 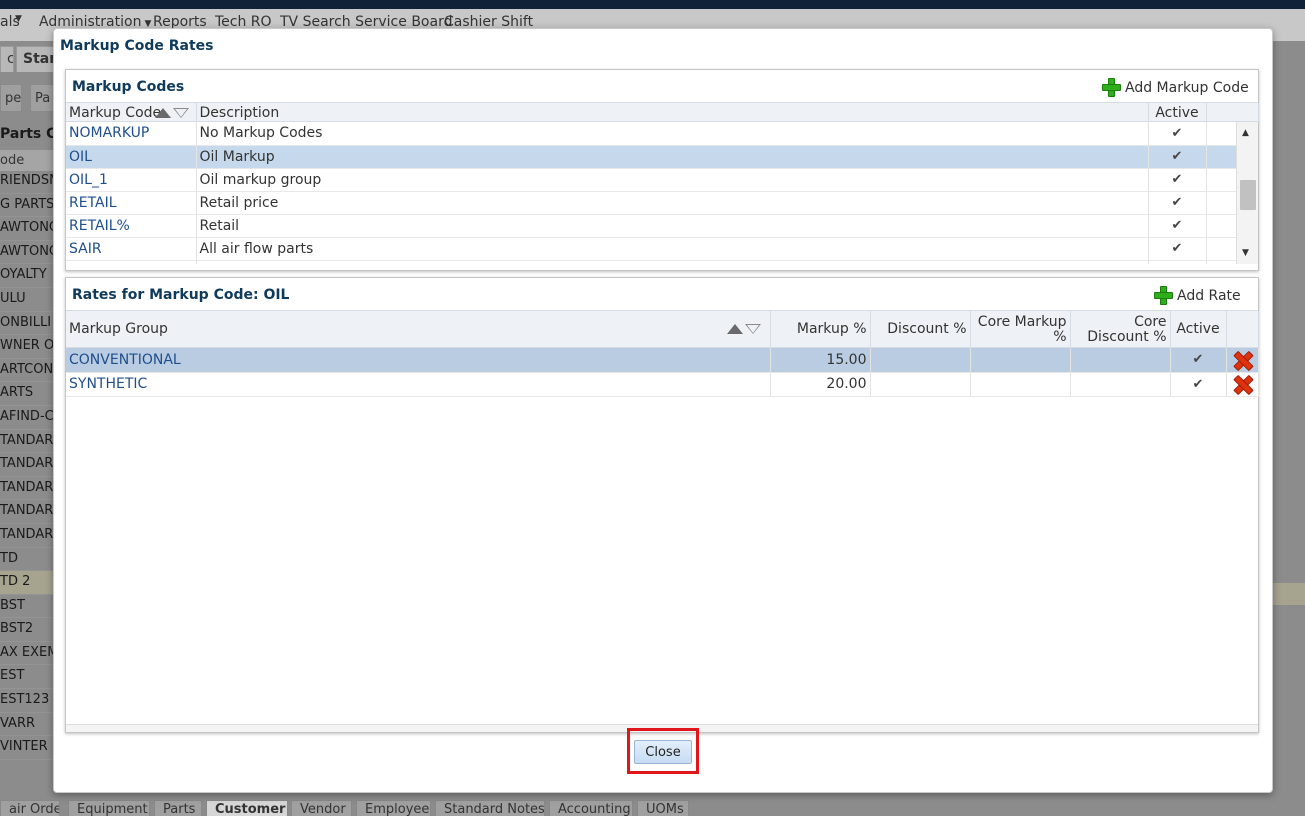 What do you see at coordinates (1020, 329) in the screenshot?
I see `column-header-core-markup-pct: Core Markup %` at bounding box center [1020, 329].